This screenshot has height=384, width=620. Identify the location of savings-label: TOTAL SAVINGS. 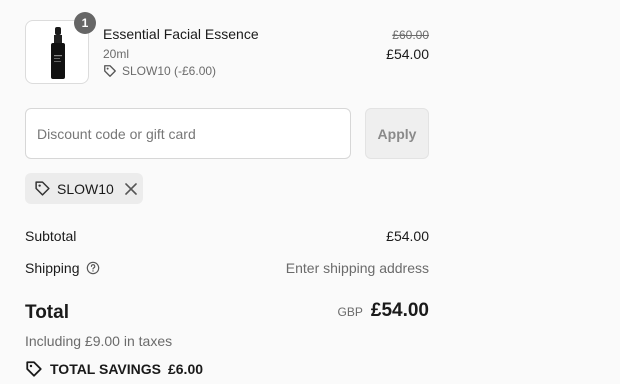
(105, 369).